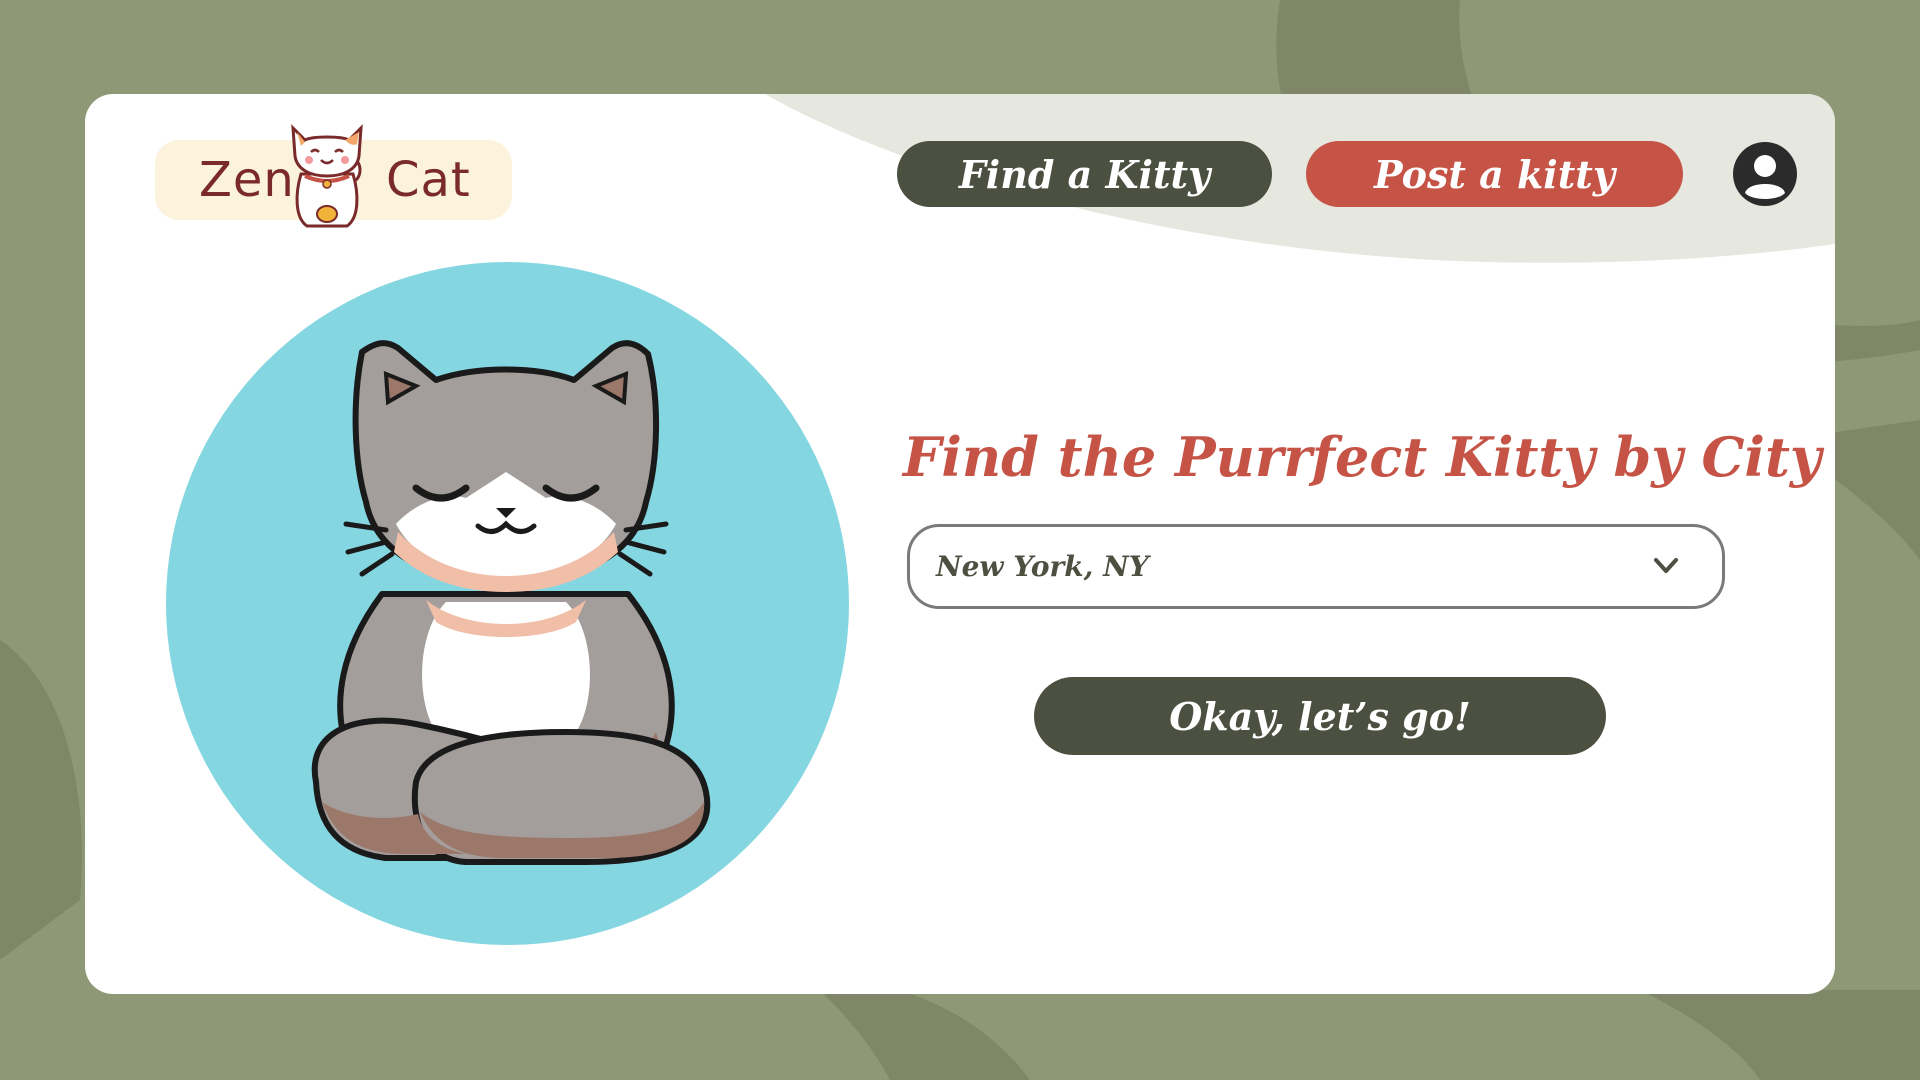 This screenshot has width=1920, height=1080. What do you see at coordinates (247, 180) in the screenshot?
I see `logo-word-zen: Zen` at bounding box center [247, 180].